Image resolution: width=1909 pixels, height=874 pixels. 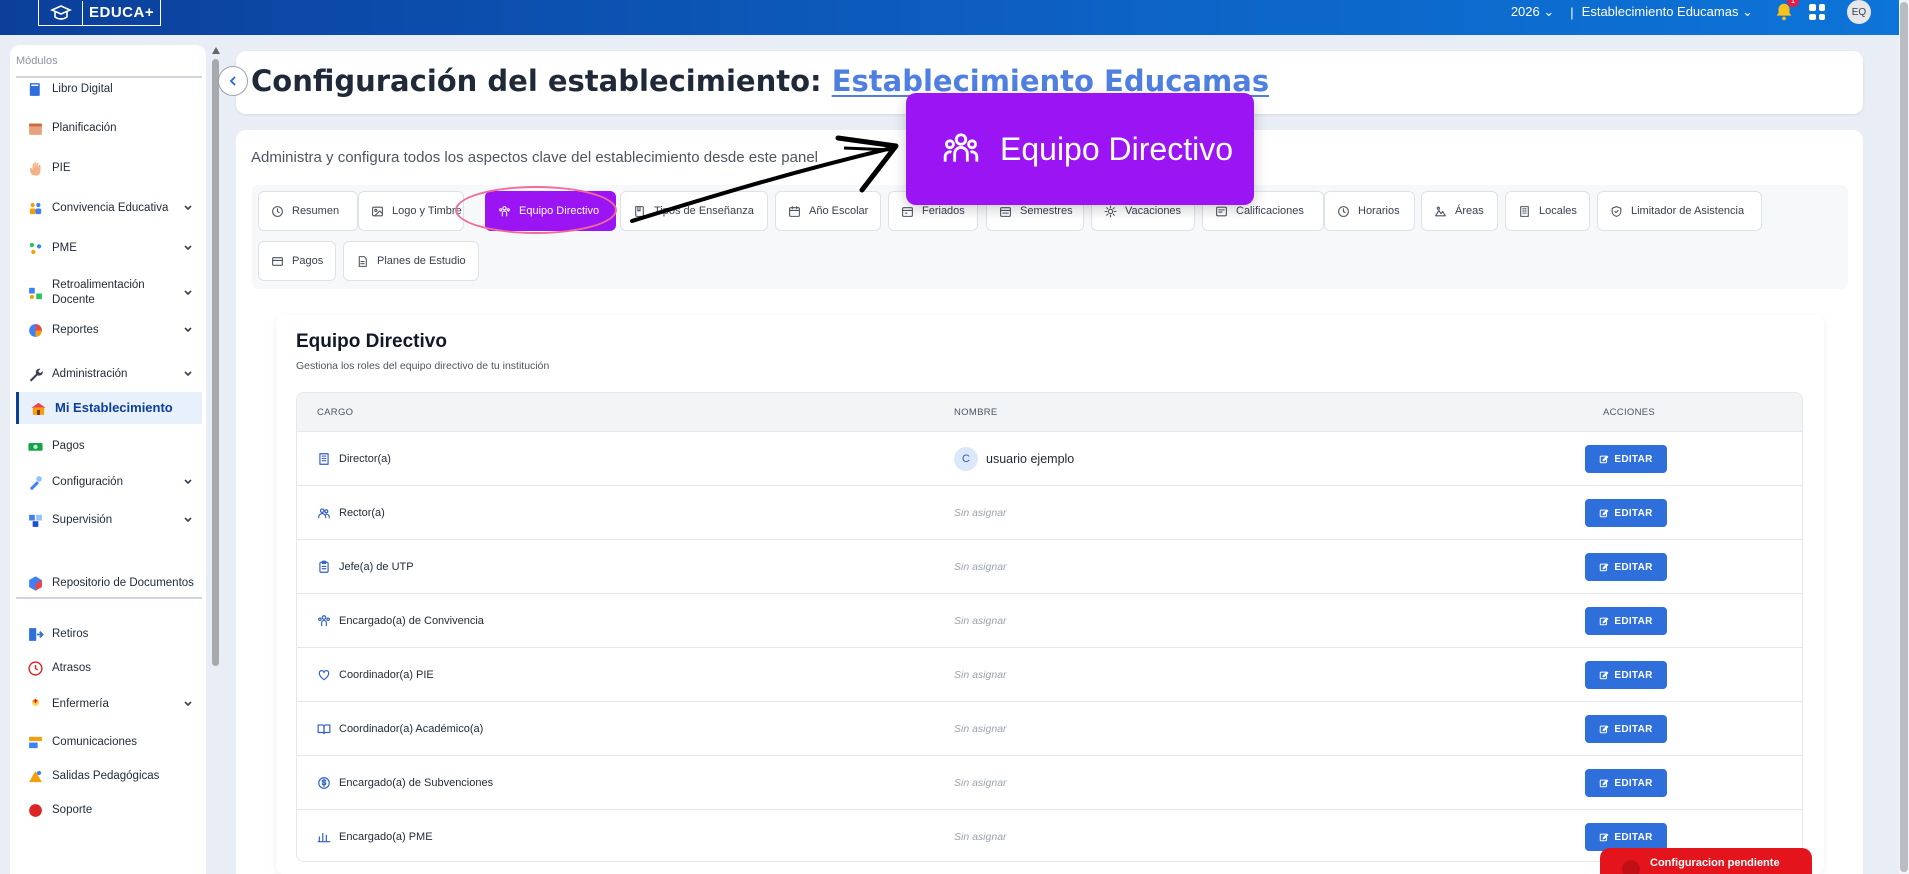 I want to click on sidebar-header: Módulos, so click(x=37, y=61).